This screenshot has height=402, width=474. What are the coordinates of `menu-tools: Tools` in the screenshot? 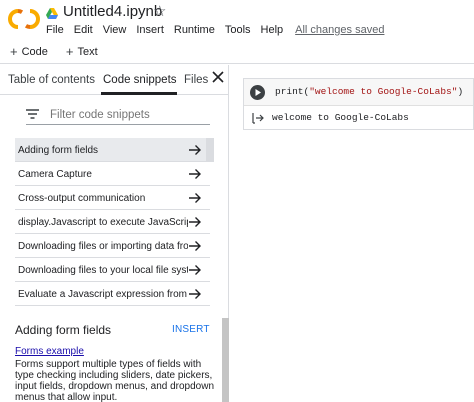 It's located at (238, 30).